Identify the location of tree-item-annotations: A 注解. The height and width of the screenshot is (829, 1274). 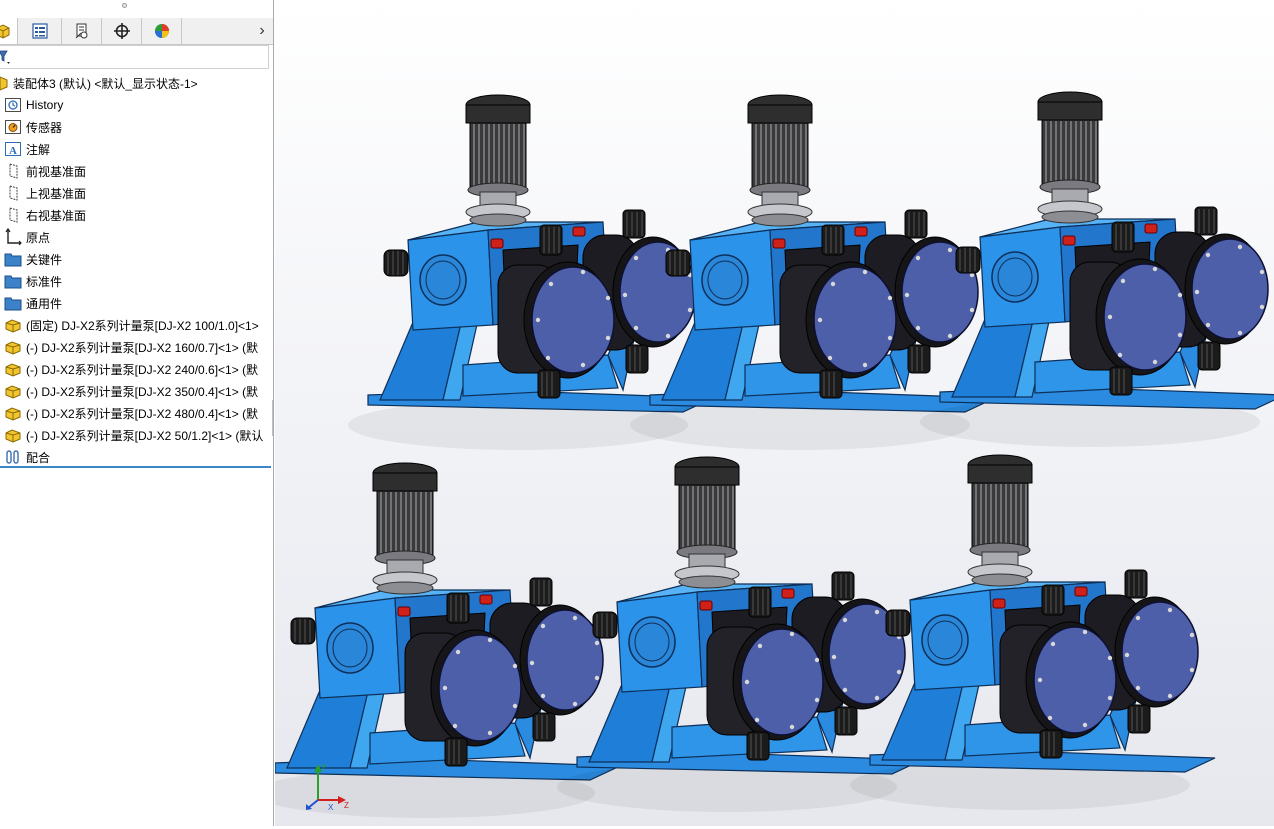
(27, 149).